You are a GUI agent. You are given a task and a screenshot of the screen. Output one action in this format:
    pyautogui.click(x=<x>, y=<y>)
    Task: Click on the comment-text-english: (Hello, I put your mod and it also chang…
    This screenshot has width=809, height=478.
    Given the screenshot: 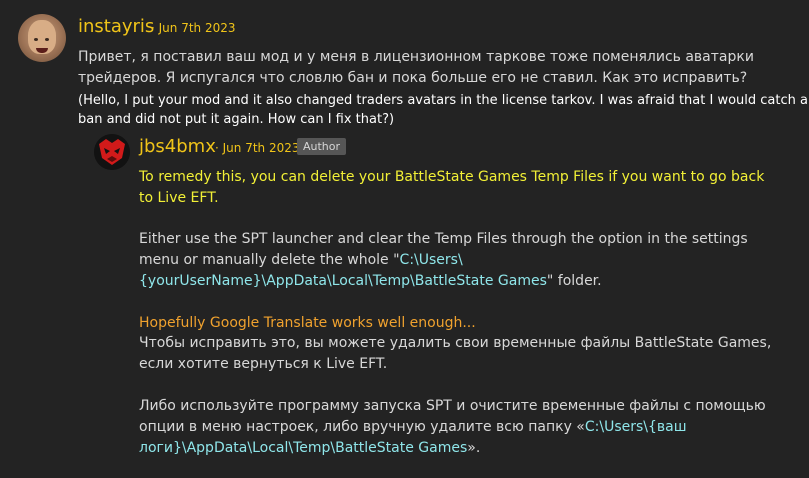 What is the action you would take?
    pyautogui.click(x=443, y=110)
    